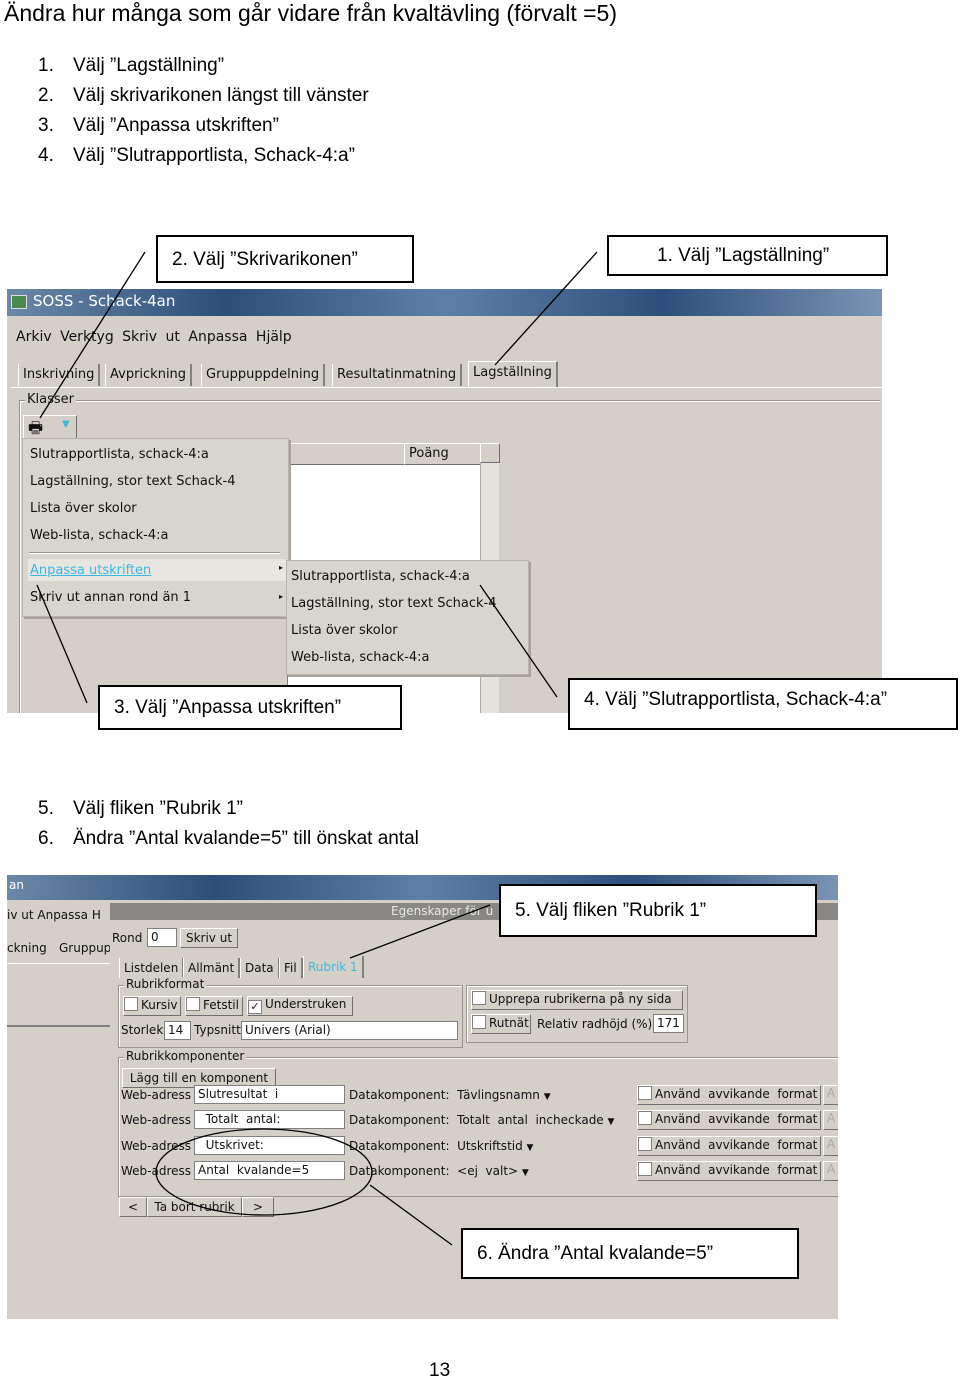  What do you see at coordinates (264, 1172) in the screenshot?
I see `highlight-ellipse` at bounding box center [264, 1172].